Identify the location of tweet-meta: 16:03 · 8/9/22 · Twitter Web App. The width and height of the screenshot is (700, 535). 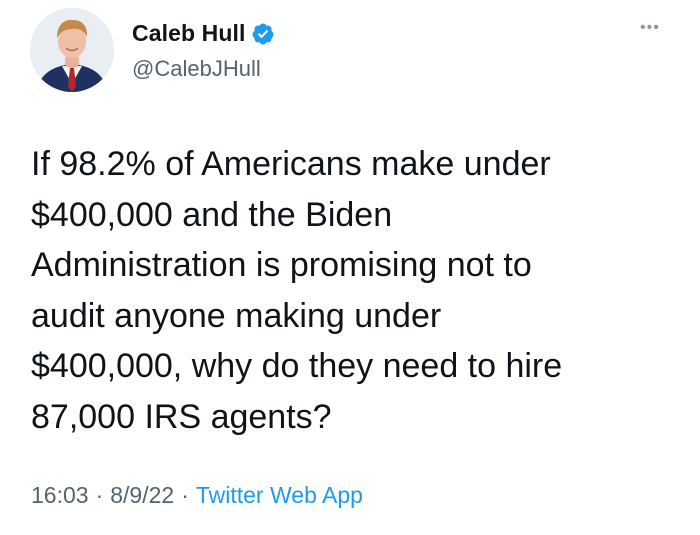
(197, 495).